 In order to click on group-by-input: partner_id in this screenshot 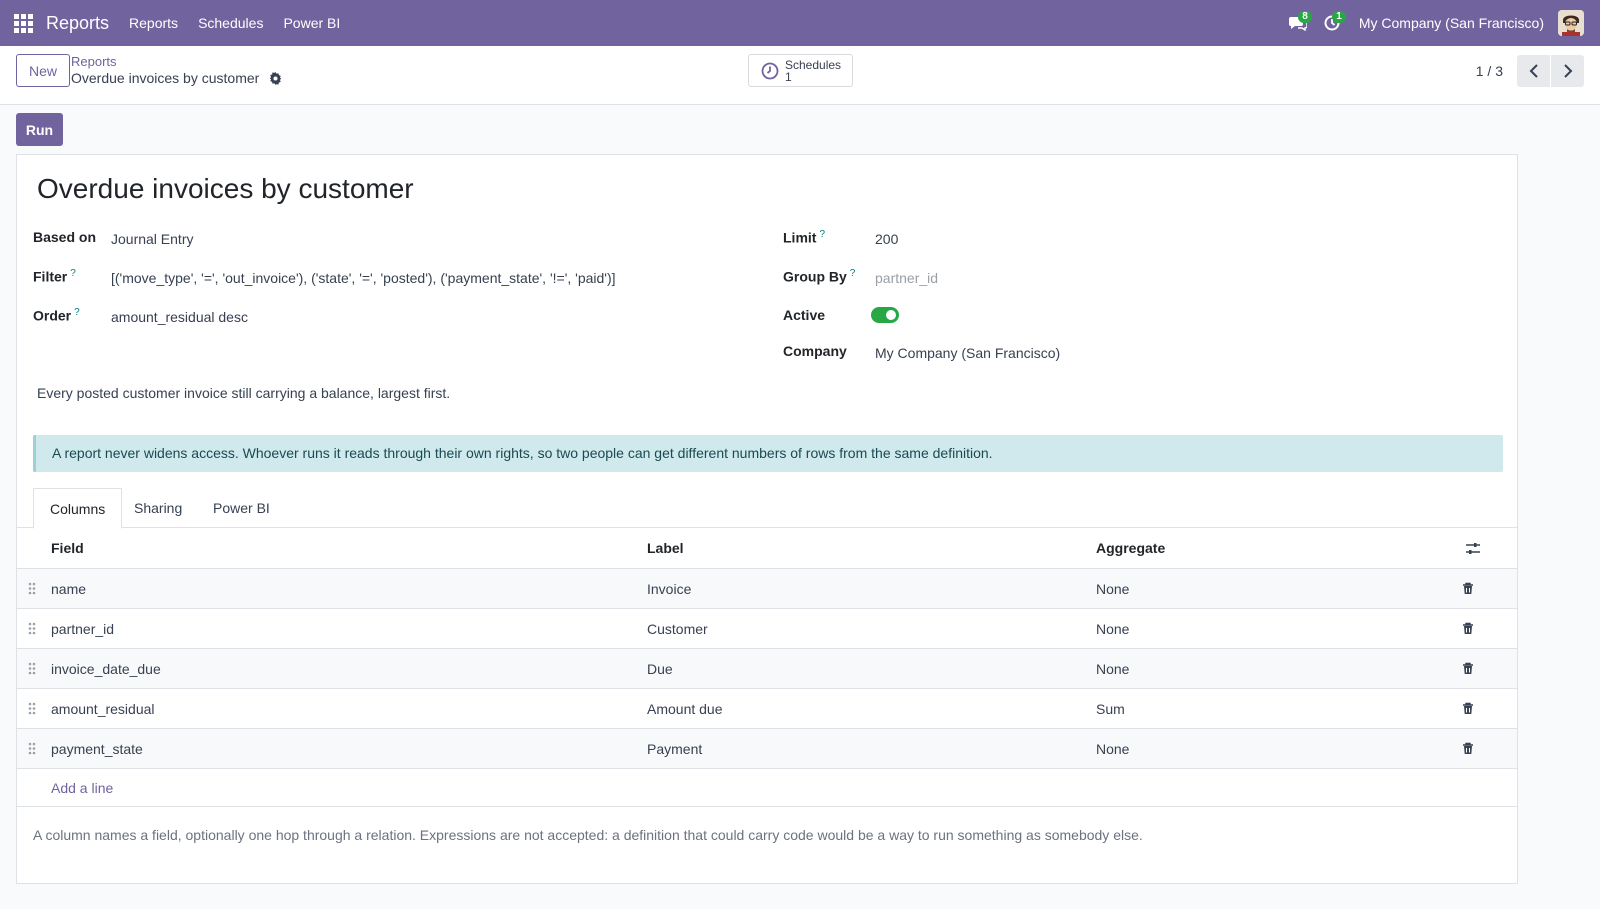, I will do `click(906, 278)`.